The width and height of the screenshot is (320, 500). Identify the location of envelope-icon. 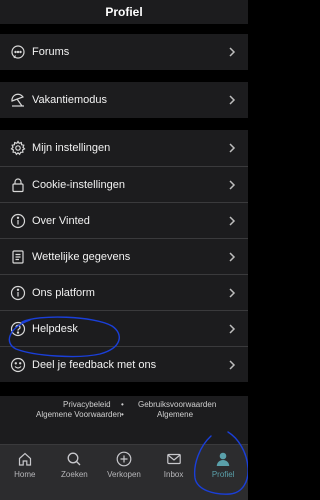
(174, 459).